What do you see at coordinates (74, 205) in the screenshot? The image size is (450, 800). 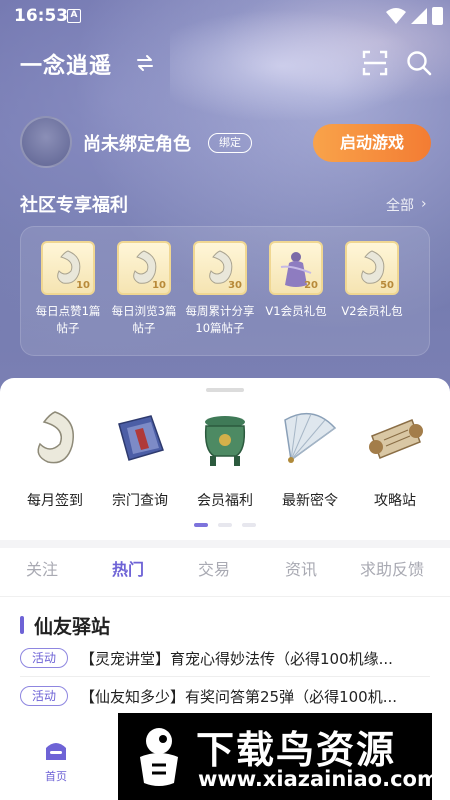 I see `perks-section-title: 社区专享福利` at bounding box center [74, 205].